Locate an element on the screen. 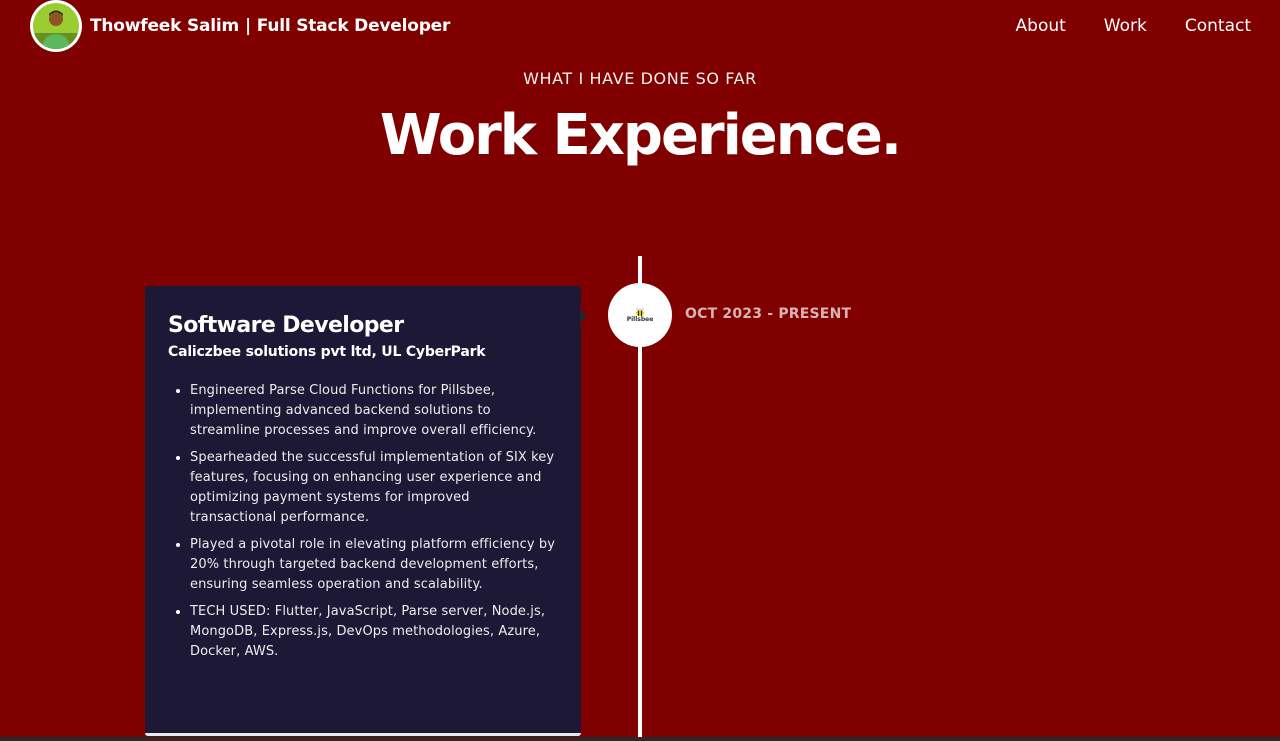  avatar is located at coordinates (56, 26).